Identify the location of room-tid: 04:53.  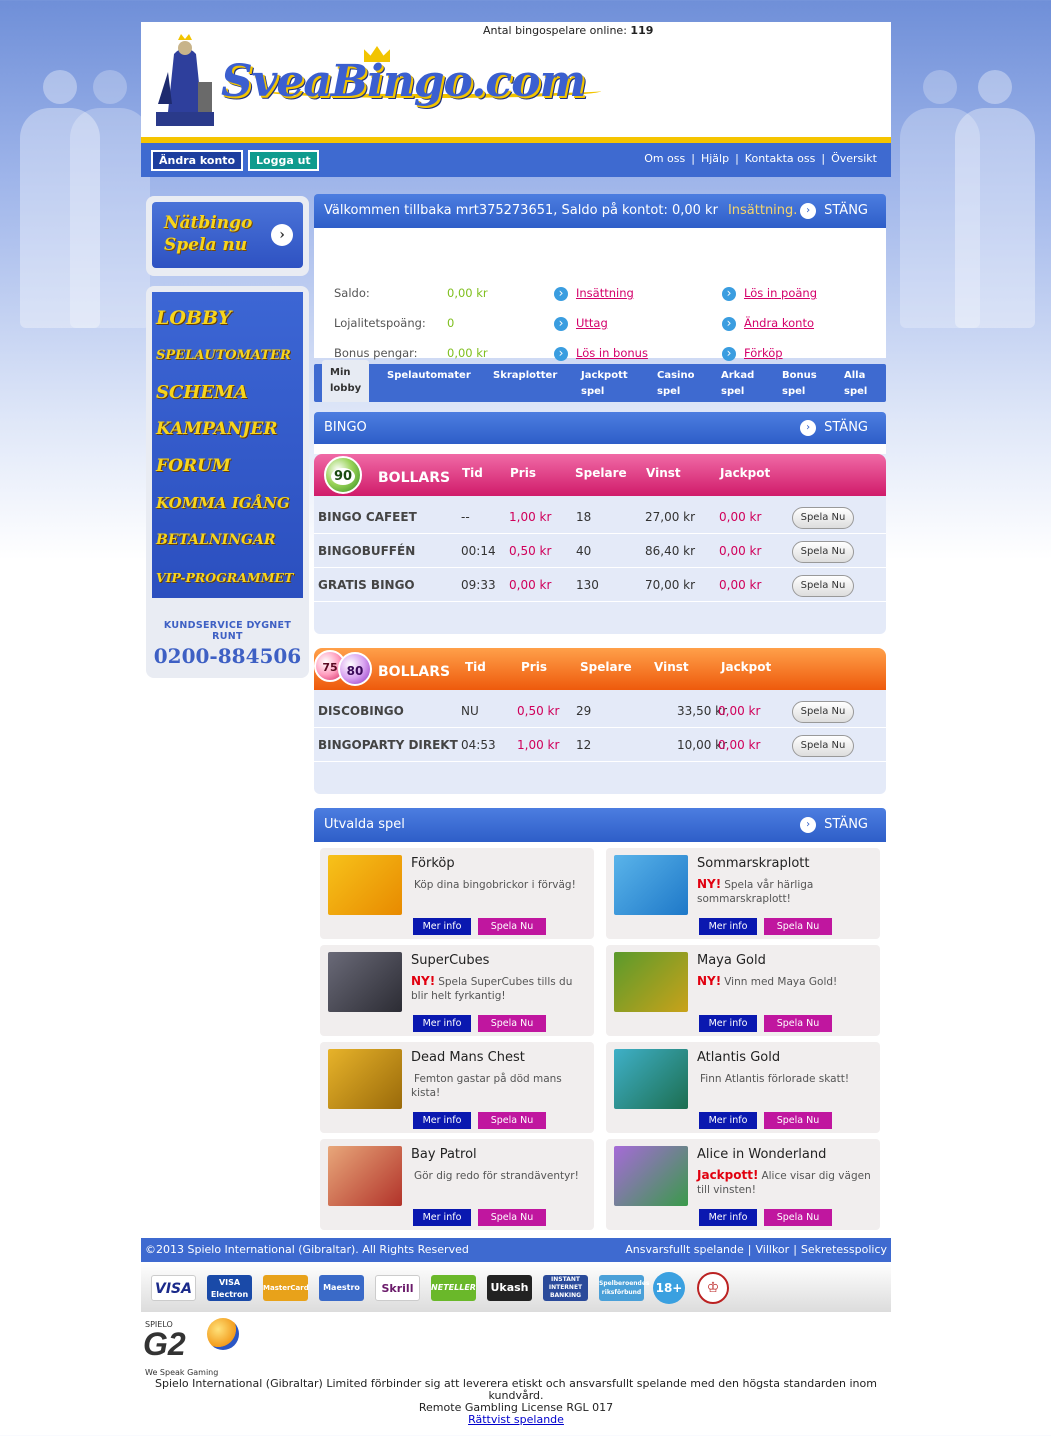
(478, 745).